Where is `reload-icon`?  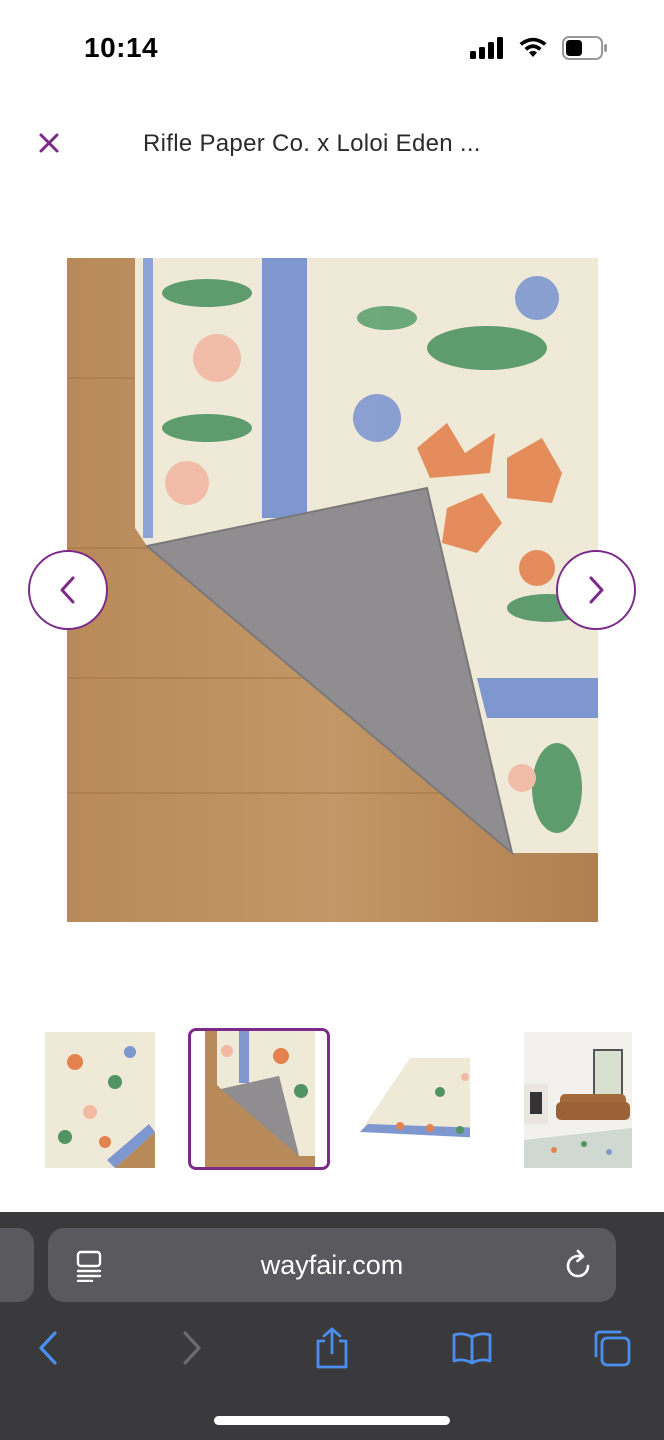 reload-icon is located at coordinates (578, 1263).